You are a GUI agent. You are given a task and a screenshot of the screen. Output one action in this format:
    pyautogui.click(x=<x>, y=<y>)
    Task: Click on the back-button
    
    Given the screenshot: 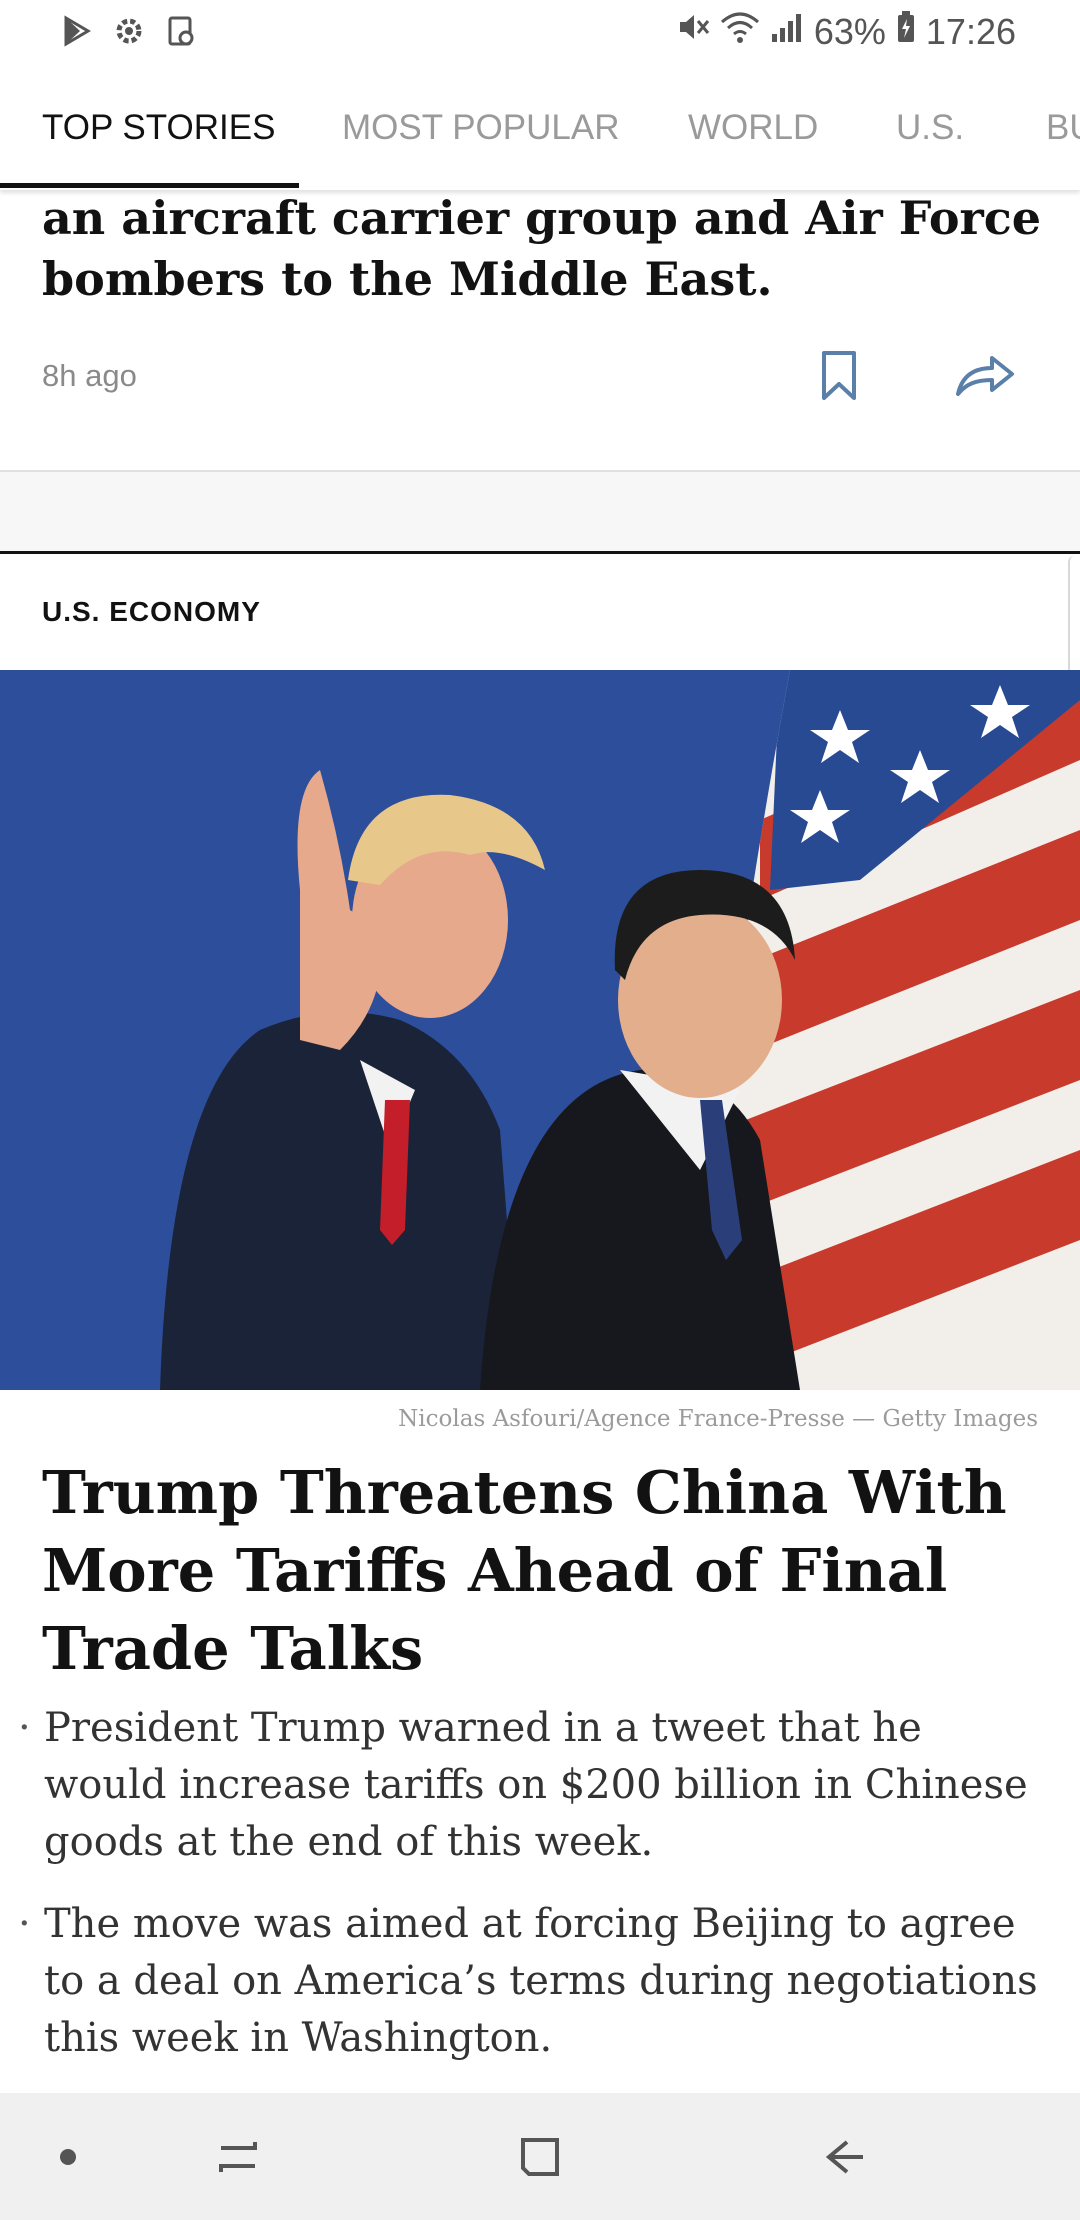 What is the action you would take?
    pyautogui.click(x=844, y=2157)
    